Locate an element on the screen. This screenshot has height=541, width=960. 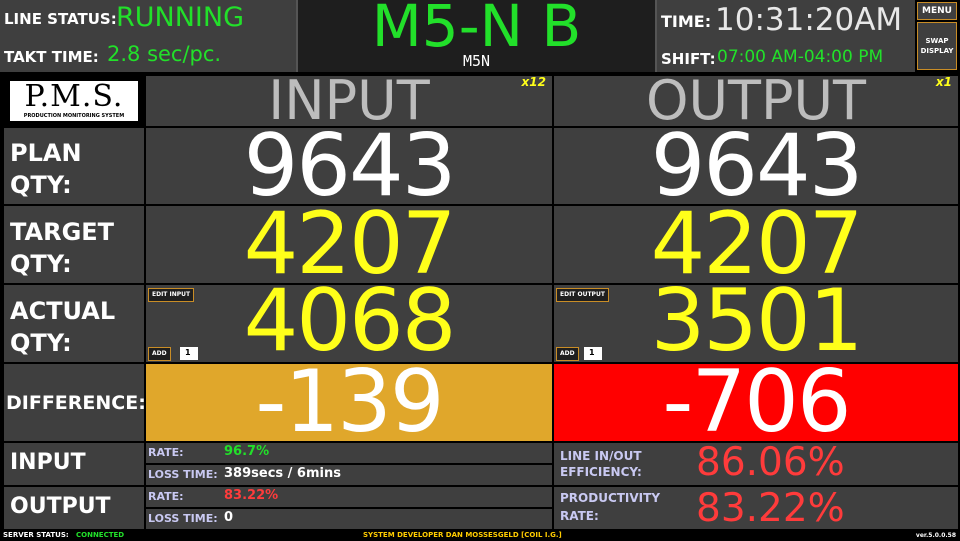
actual-input-value: 4068 is located at coordinates (350, 323).